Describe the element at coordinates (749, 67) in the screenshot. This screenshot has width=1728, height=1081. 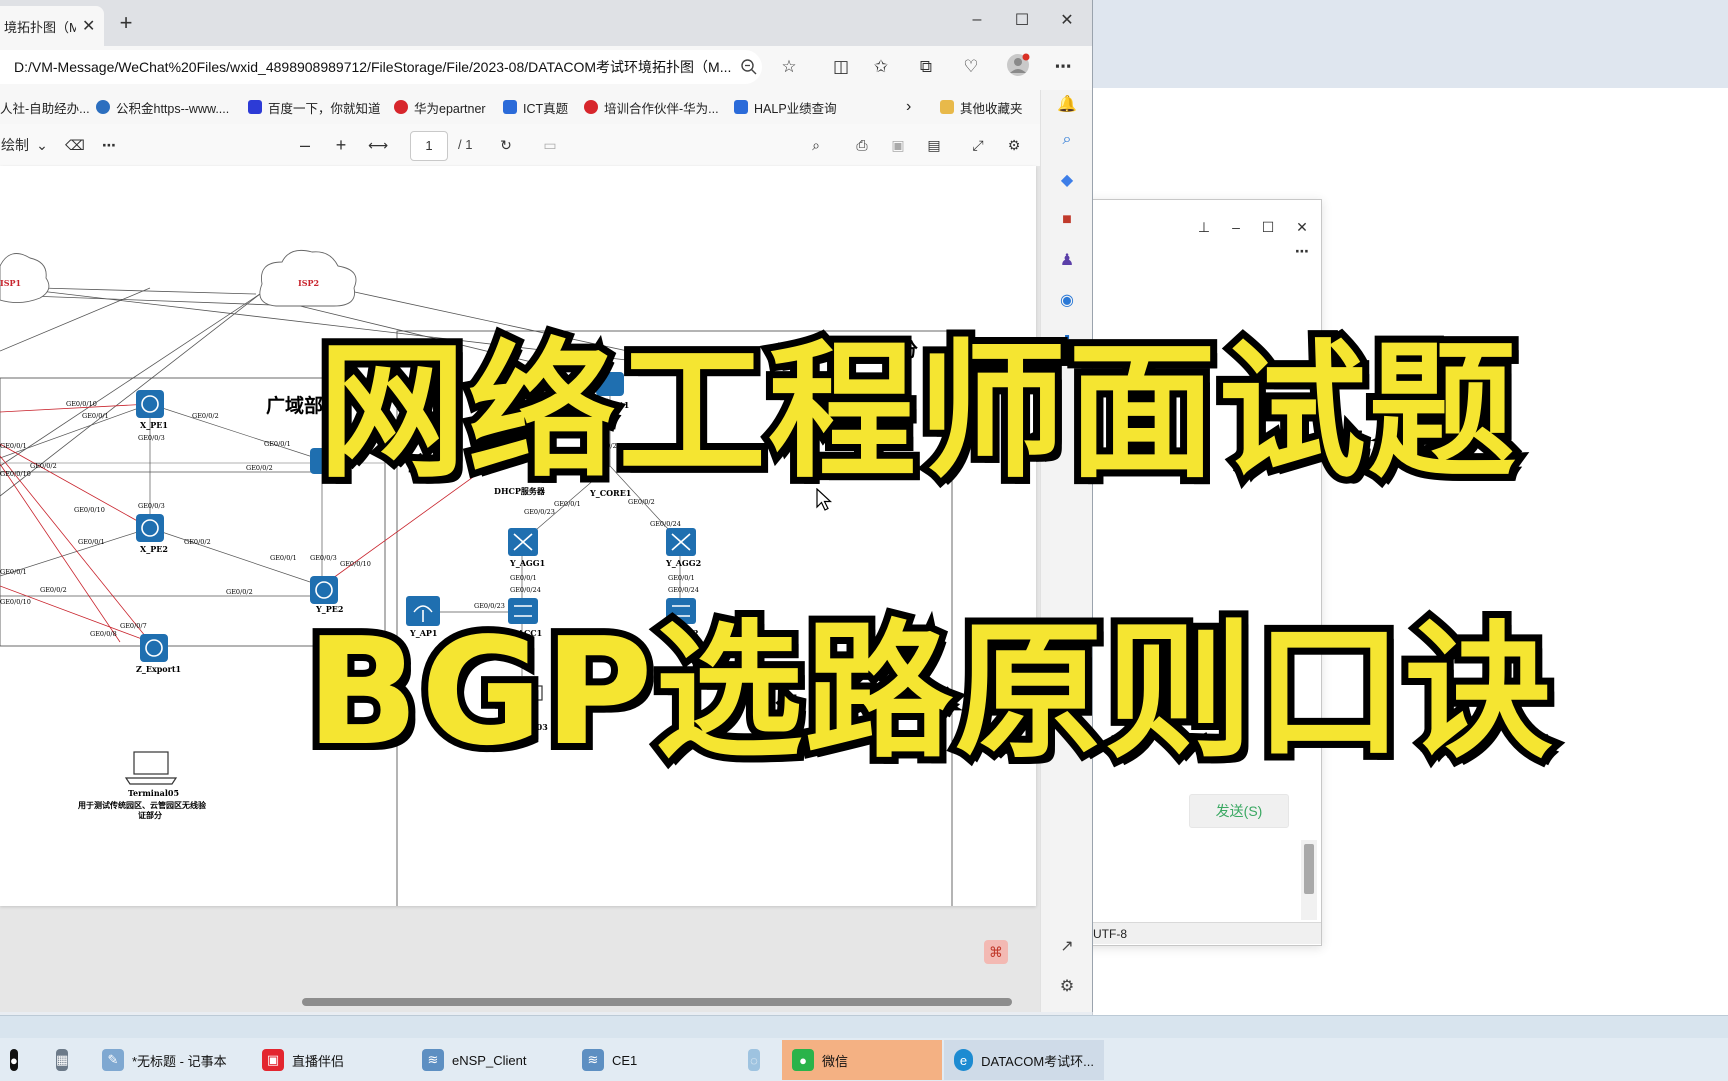
I see `zoom-out-icon` at that location.